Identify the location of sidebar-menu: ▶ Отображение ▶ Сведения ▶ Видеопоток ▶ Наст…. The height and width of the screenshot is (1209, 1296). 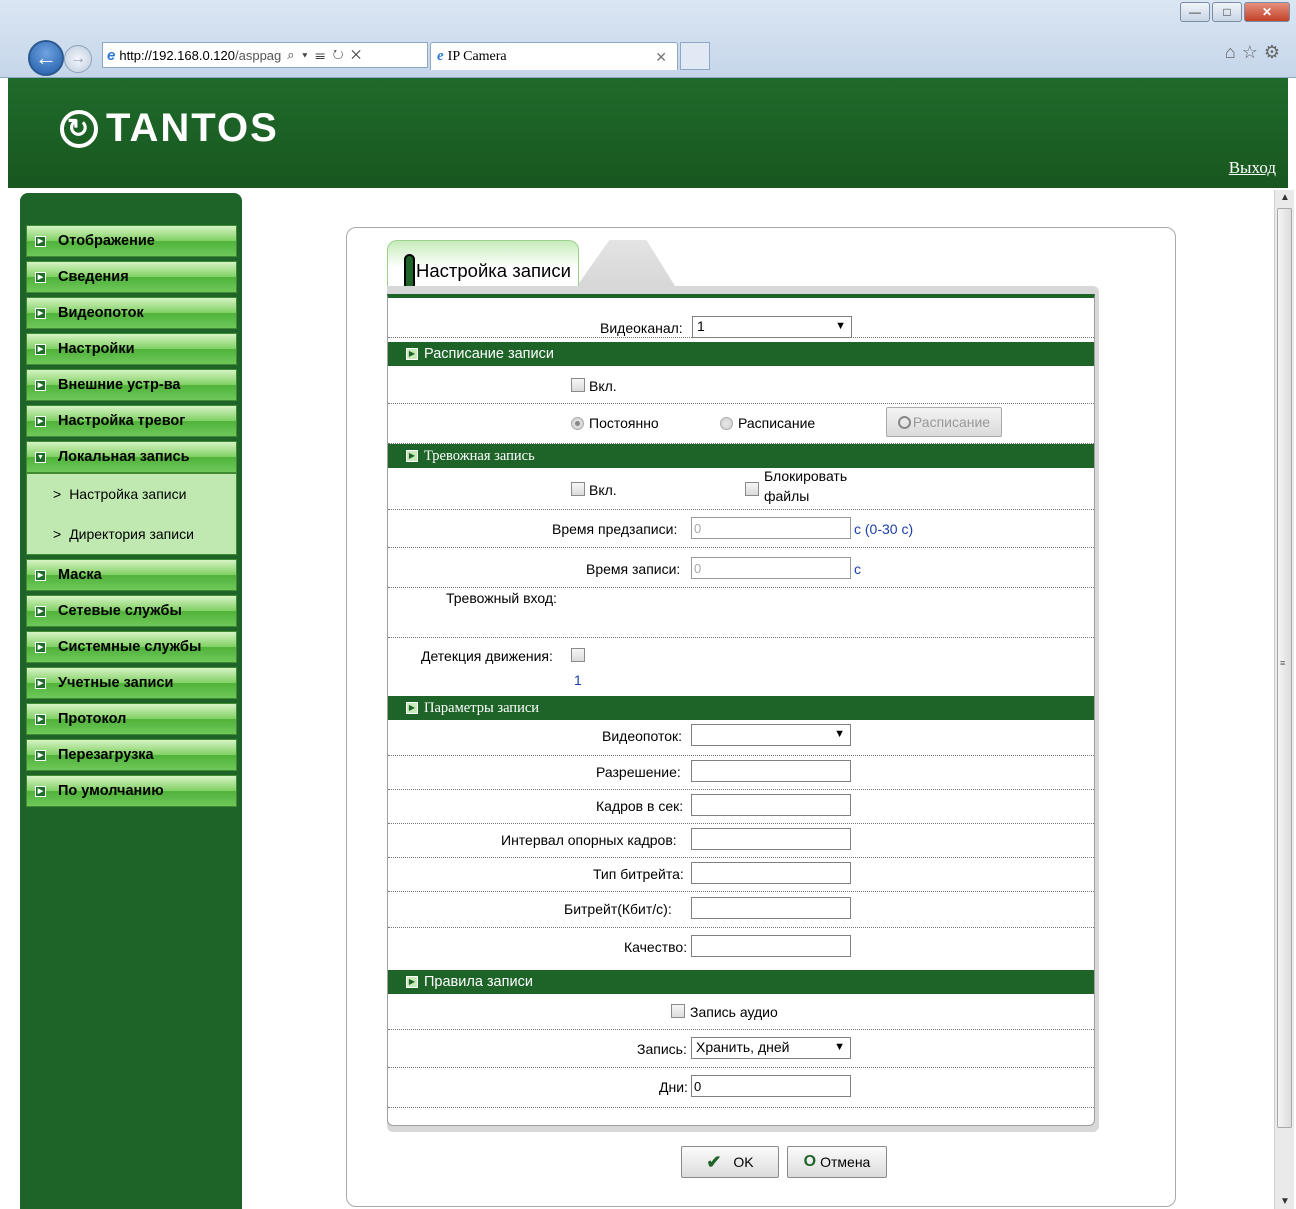
(131, 518).